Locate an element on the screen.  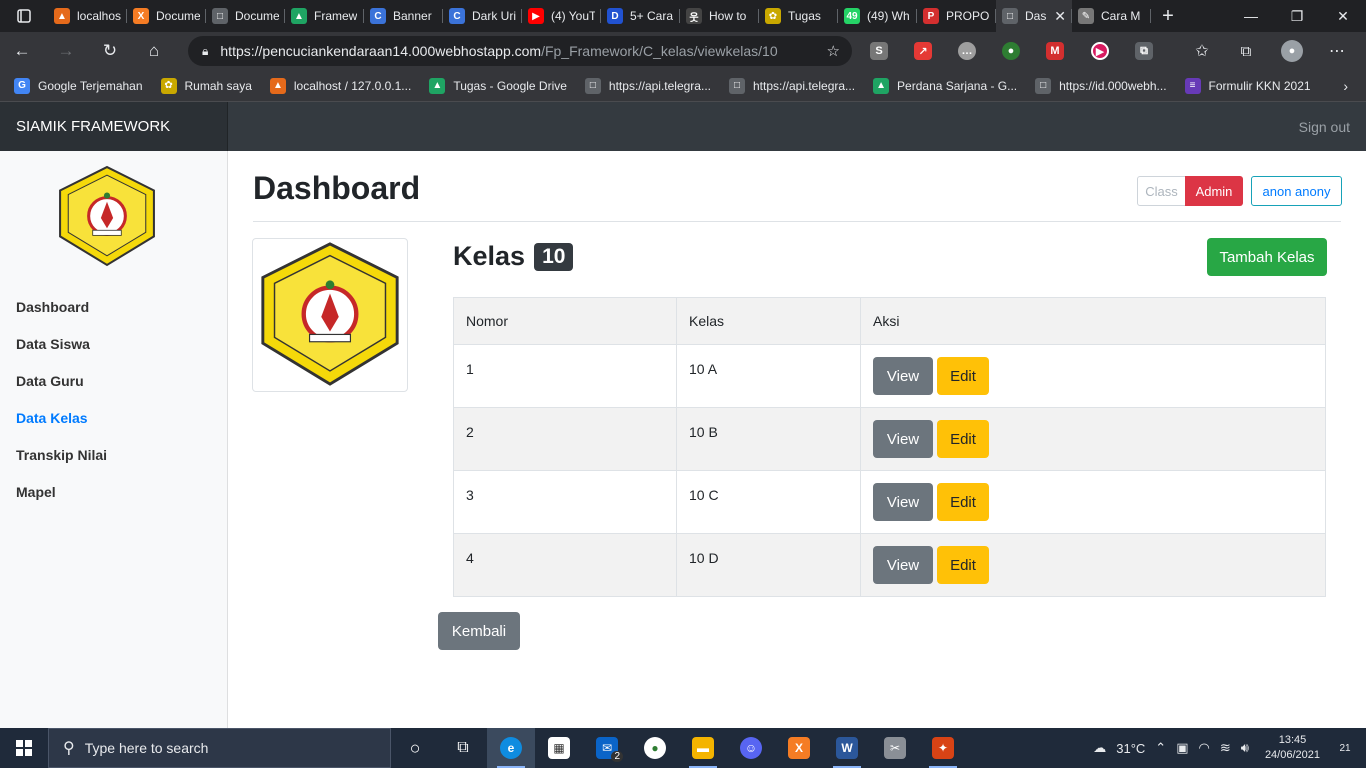
browser-tab: ✿ Tugas is located at coordinates (798, 16).